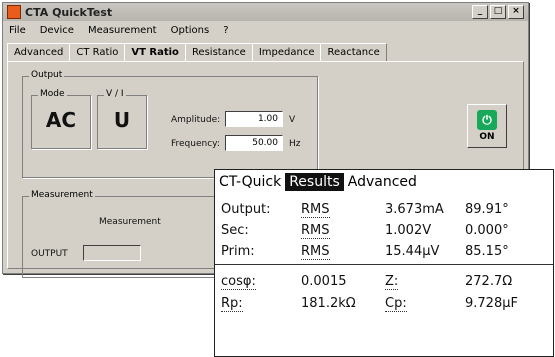 Image resolution: width=555 pixels, height=357 pixels. Describe the element at coordinates (516, 12) in the screenshot. I see `close-button: ×` at that location.